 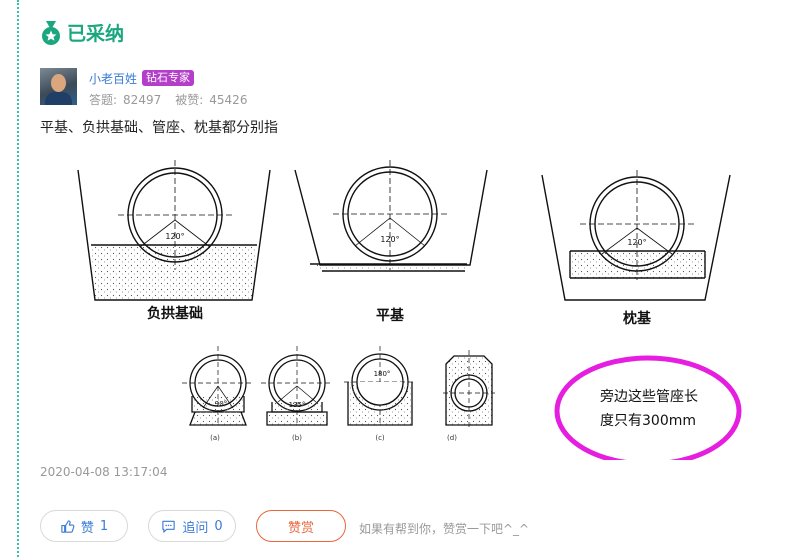 What do you see at coordinates (218, 526) in the screenshot?
I see `follow-up-count: 0` at bounding box center [218, 526].